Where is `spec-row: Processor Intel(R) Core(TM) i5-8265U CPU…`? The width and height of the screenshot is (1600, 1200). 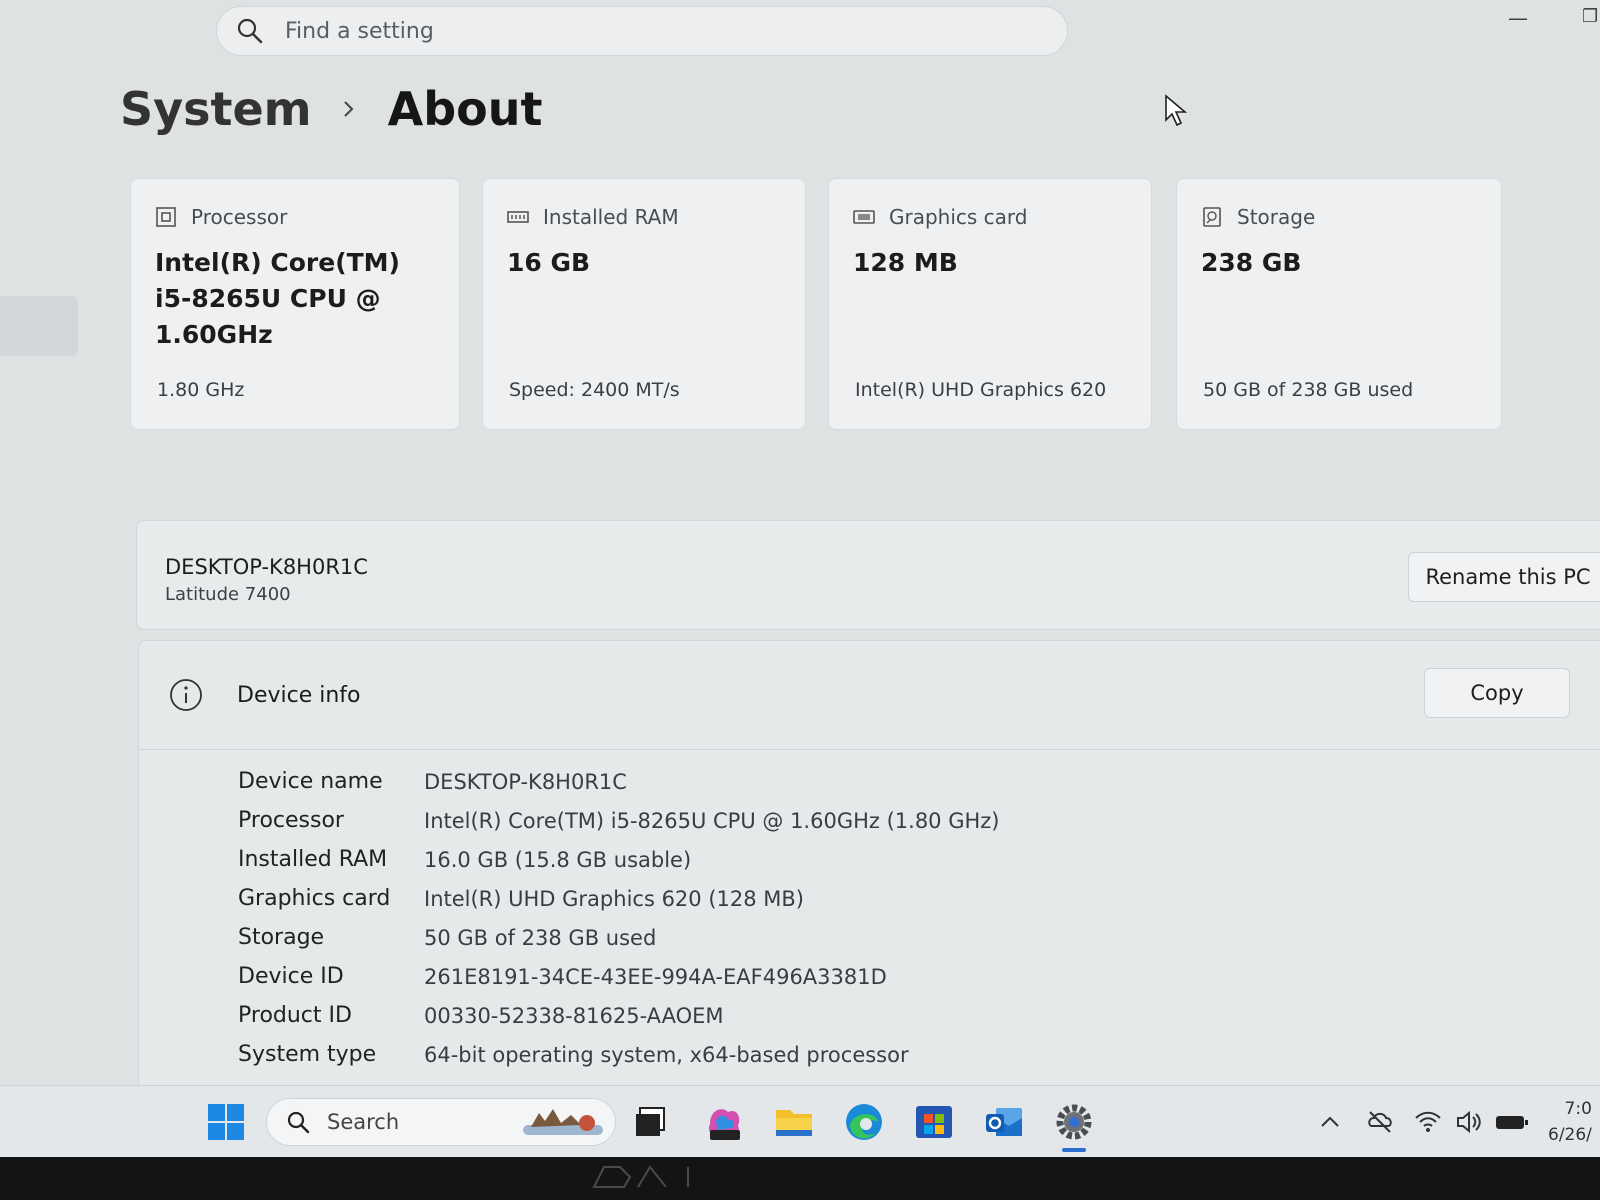
spec-row: Processor Intel(R) Core(TM) i5-8265U CPU… is located at coordinates (619, 820).